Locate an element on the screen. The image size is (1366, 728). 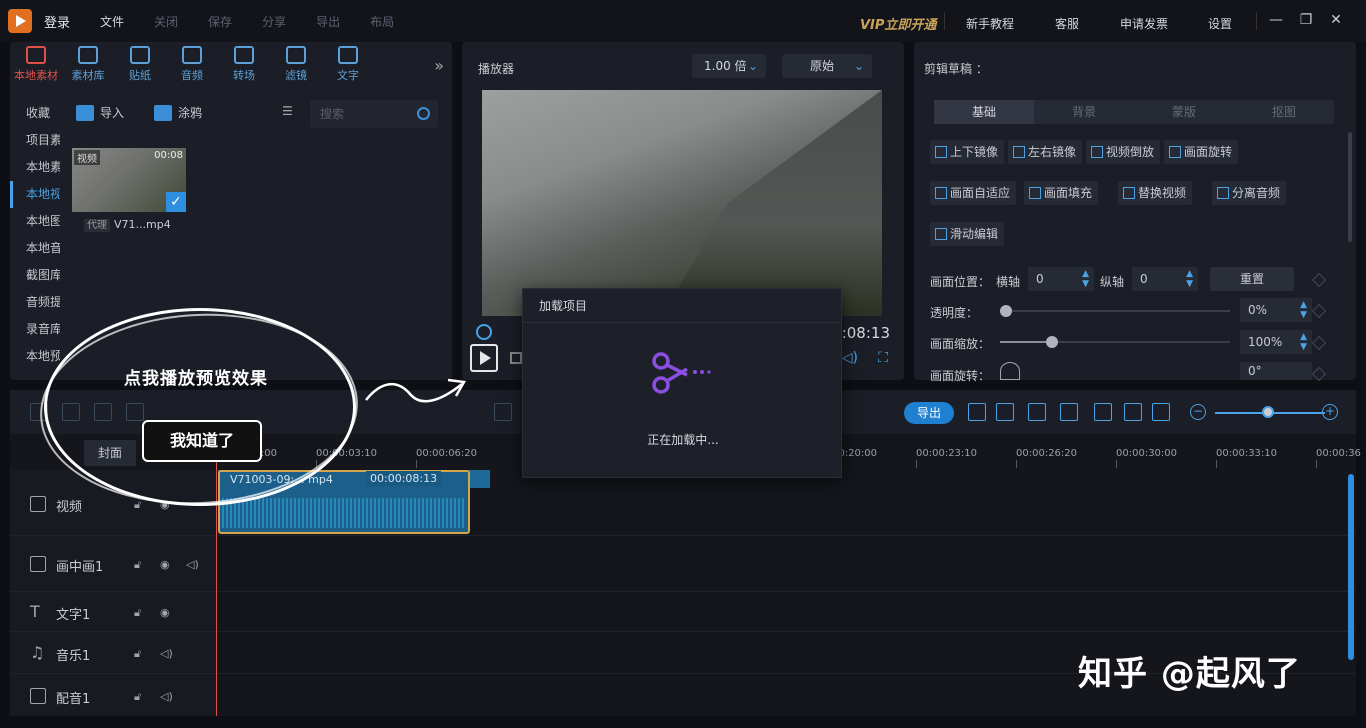
tutorial-link: 新手教程 is located at coordinates (990, 23).